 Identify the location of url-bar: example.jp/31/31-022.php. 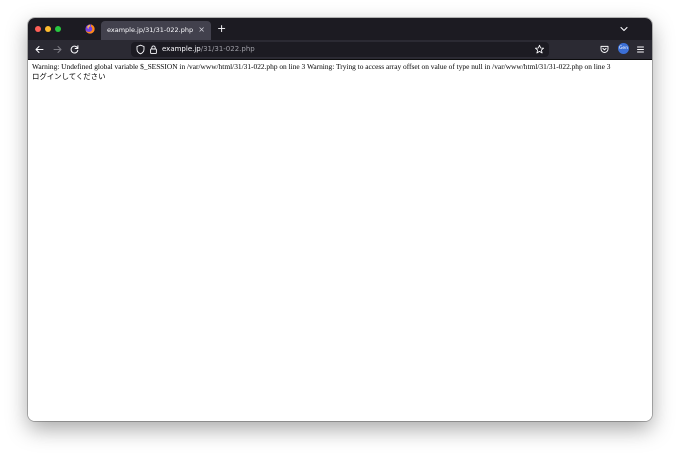
(340, 49).